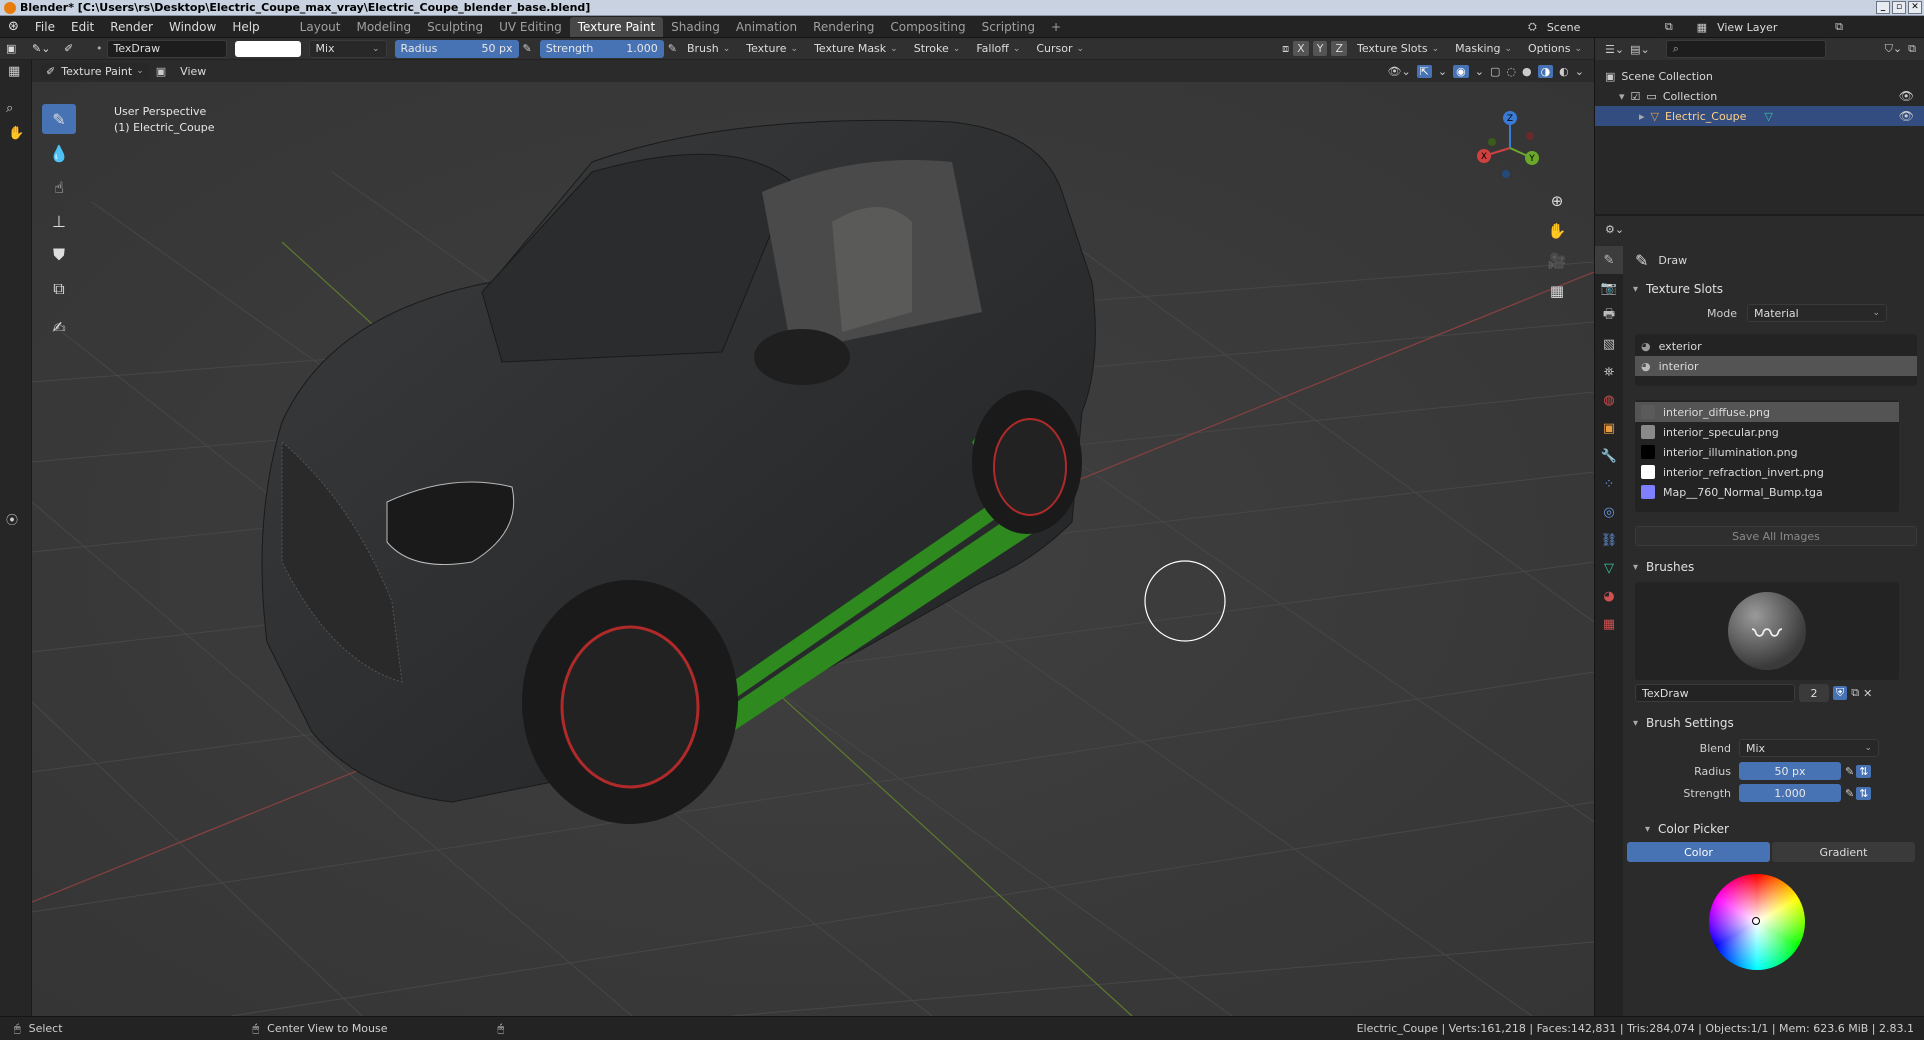 This screenshot has width=1924, height=1040. I want to click on mode-dropdown: ✐ Texture Paint, so click(95, 71).